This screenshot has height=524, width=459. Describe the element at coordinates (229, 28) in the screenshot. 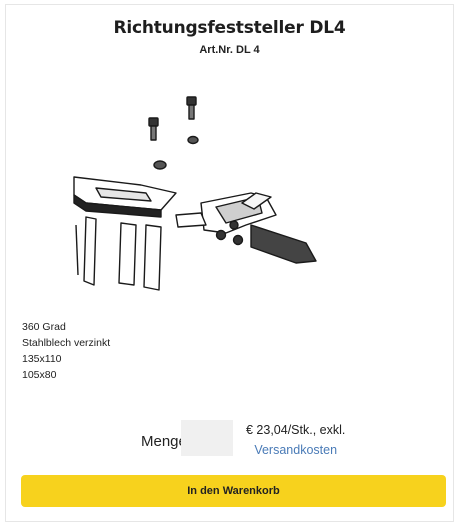

I see `product-title: Richtungsfeststeller DL4` at that location.